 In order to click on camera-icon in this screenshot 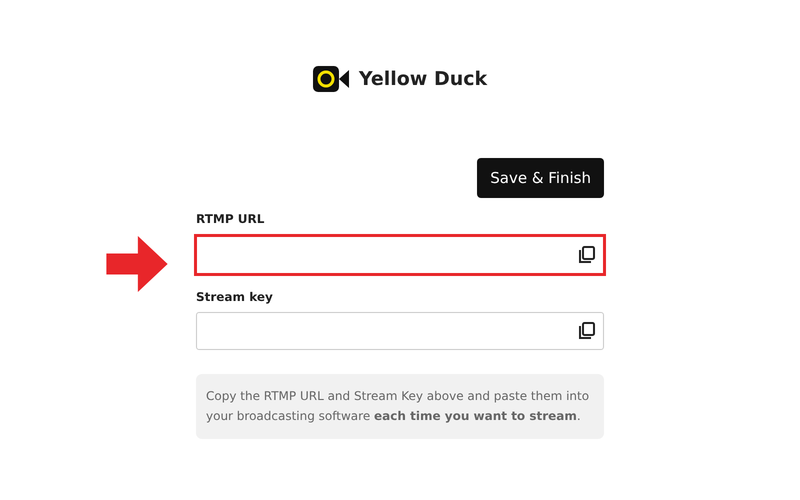, I will do `click(330, 79)`.